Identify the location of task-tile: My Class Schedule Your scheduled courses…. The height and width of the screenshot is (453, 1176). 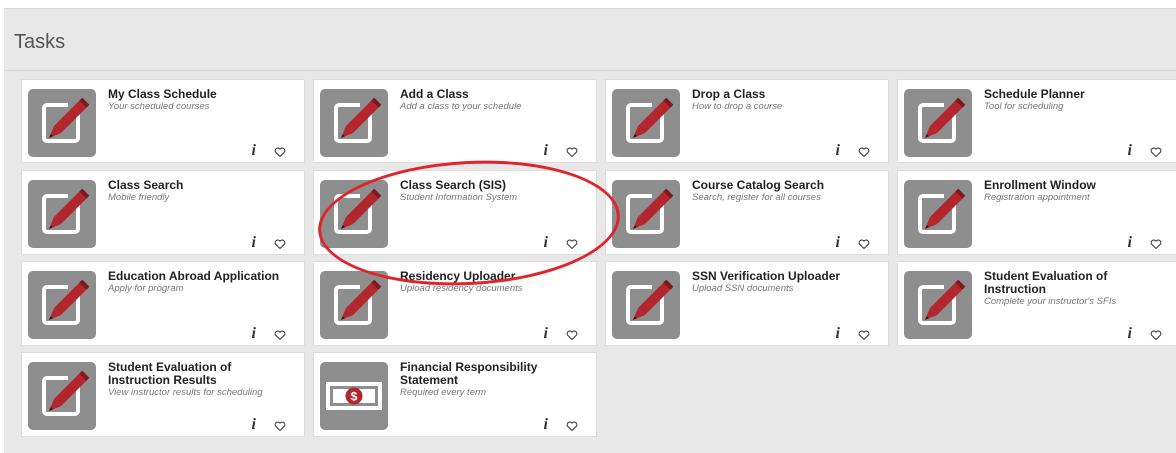
(163, 121).